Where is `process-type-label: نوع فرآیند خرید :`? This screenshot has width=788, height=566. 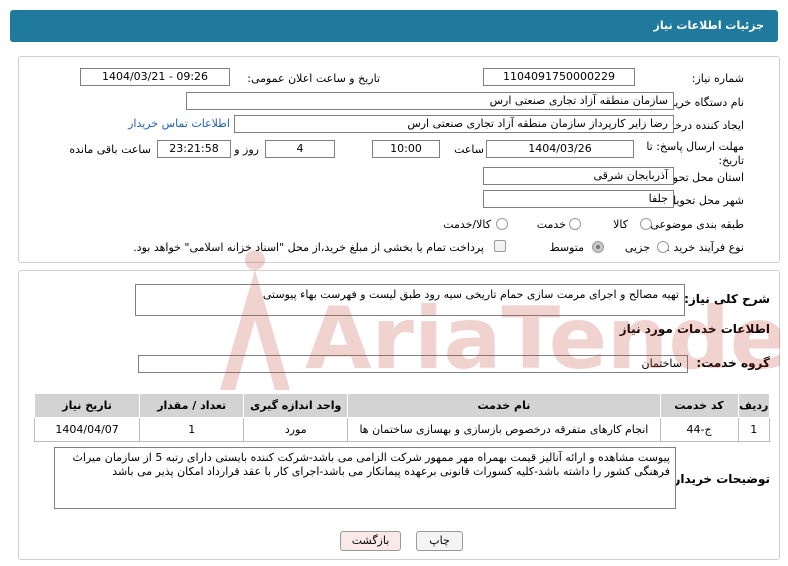 process-type-label: نوع فرآیند خرید : is located at coordinates (705, 247).